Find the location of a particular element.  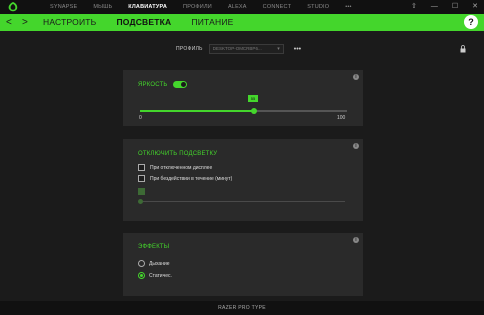

nav-alexa: ALEXA is located at coordinates (237, 7).